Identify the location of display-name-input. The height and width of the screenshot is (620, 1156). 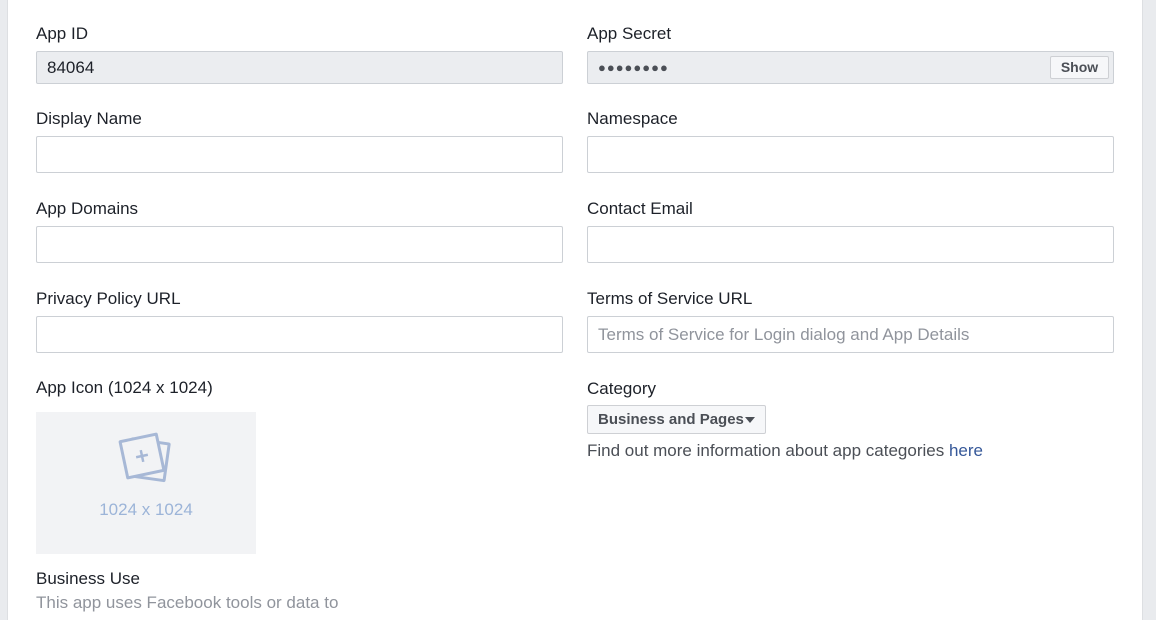
(299, 154).